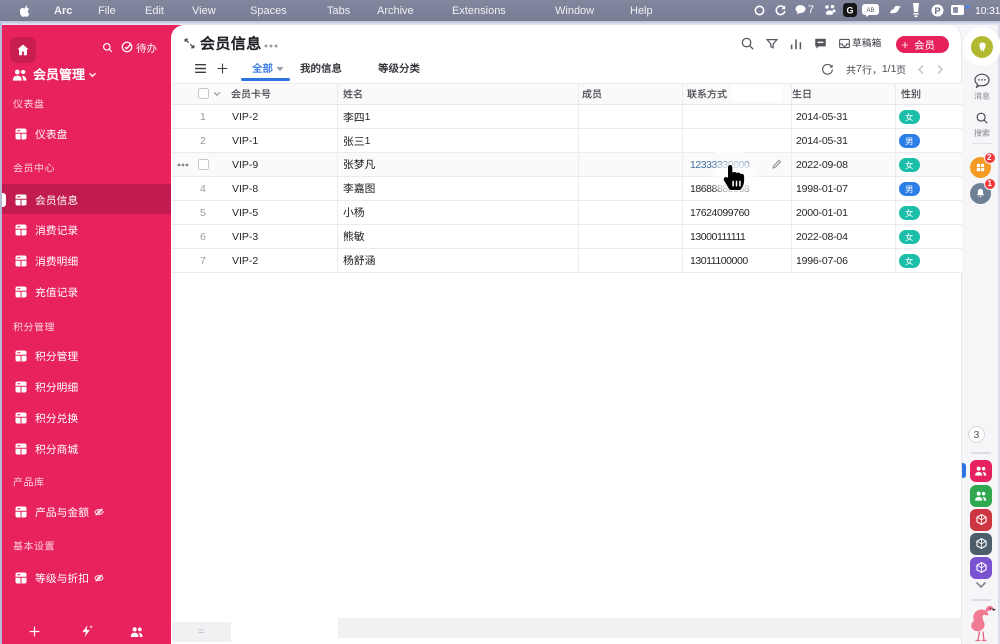 This screenshot has height=644, width=1000. What do you see at coordinates (937, 11) in the screenshot?
I see `svg-text: P` at bounding box center [937, 11].